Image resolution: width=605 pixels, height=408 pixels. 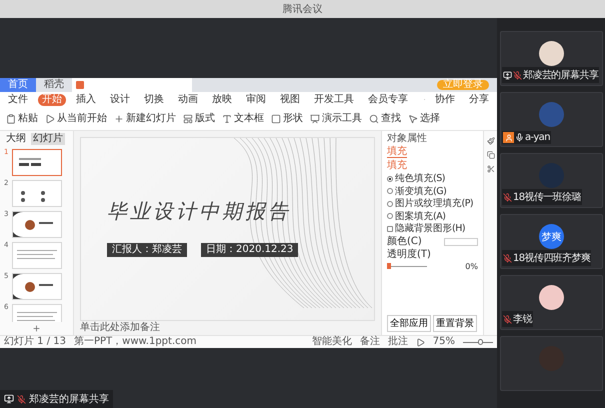 What do you see at coordinates (35, 342) in the screenshot?
I see `slide-counter: 幻灯片 1 / 13` at bounding box center [35, 342].